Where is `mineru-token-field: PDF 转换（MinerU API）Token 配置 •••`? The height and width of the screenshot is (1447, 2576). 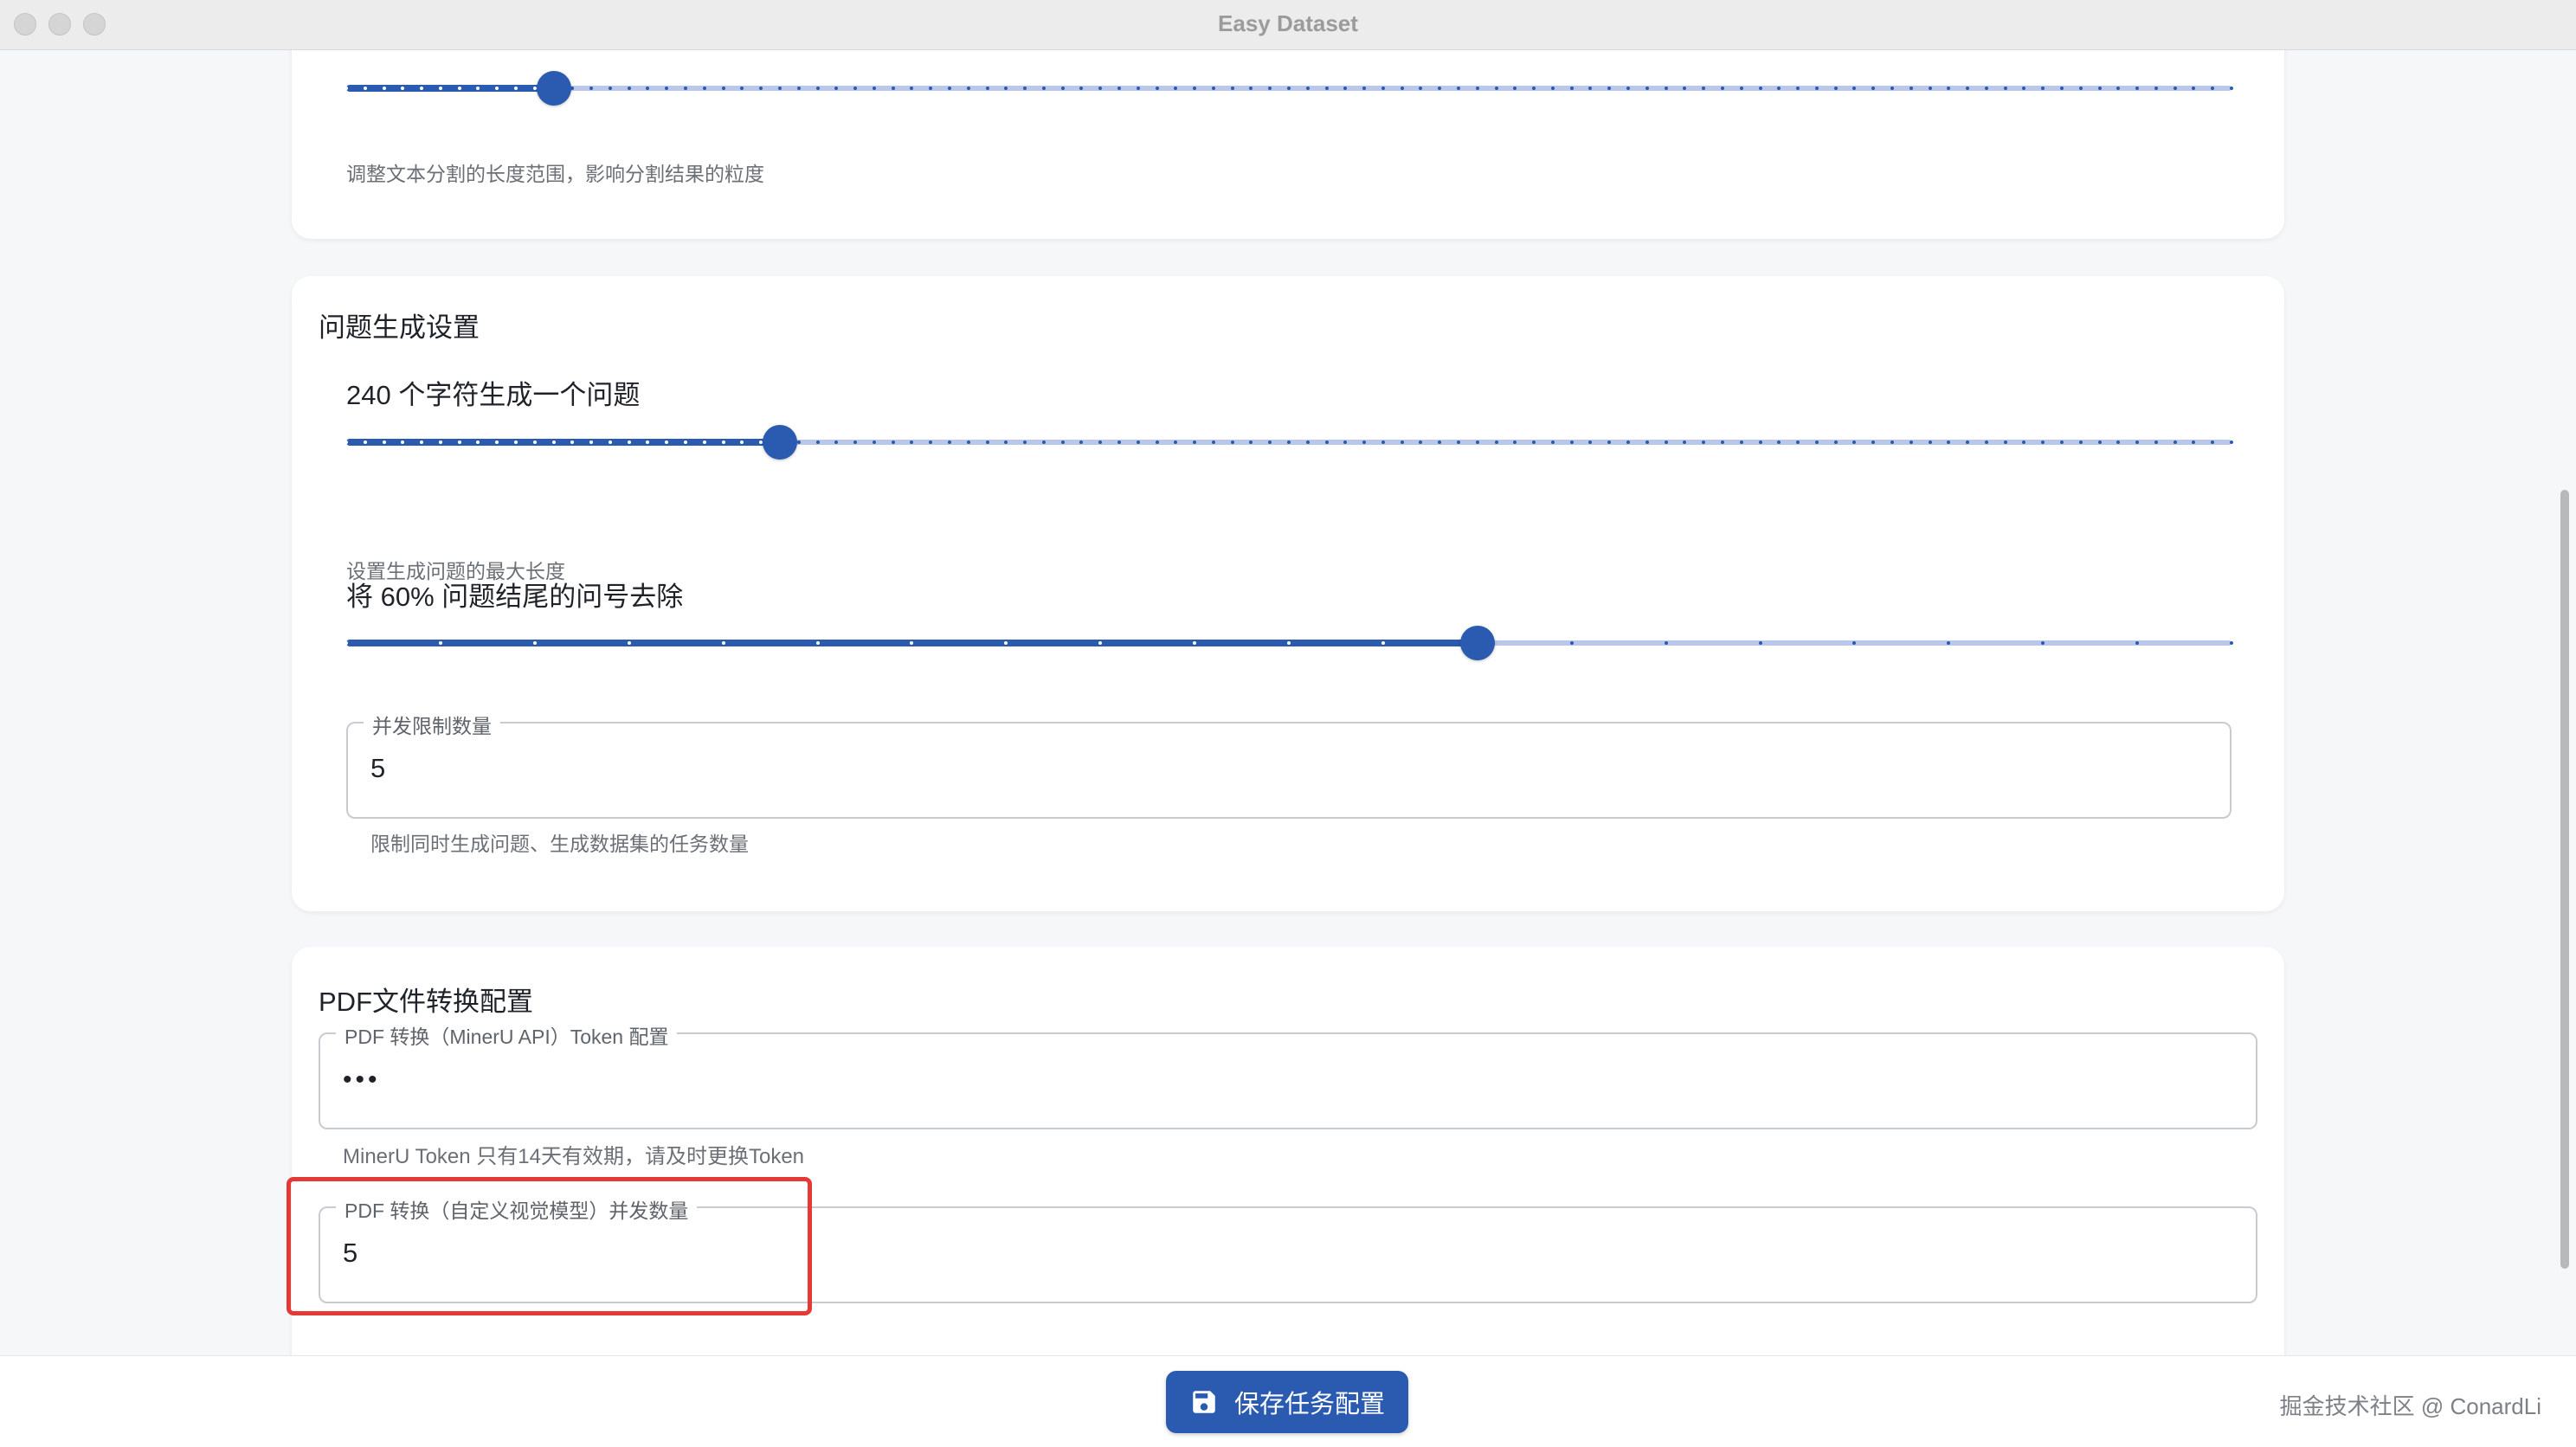
mineru-token-field: PDF 转换（MinerU API）Token 配置 ••• is located at coordinates (1288, 1074).